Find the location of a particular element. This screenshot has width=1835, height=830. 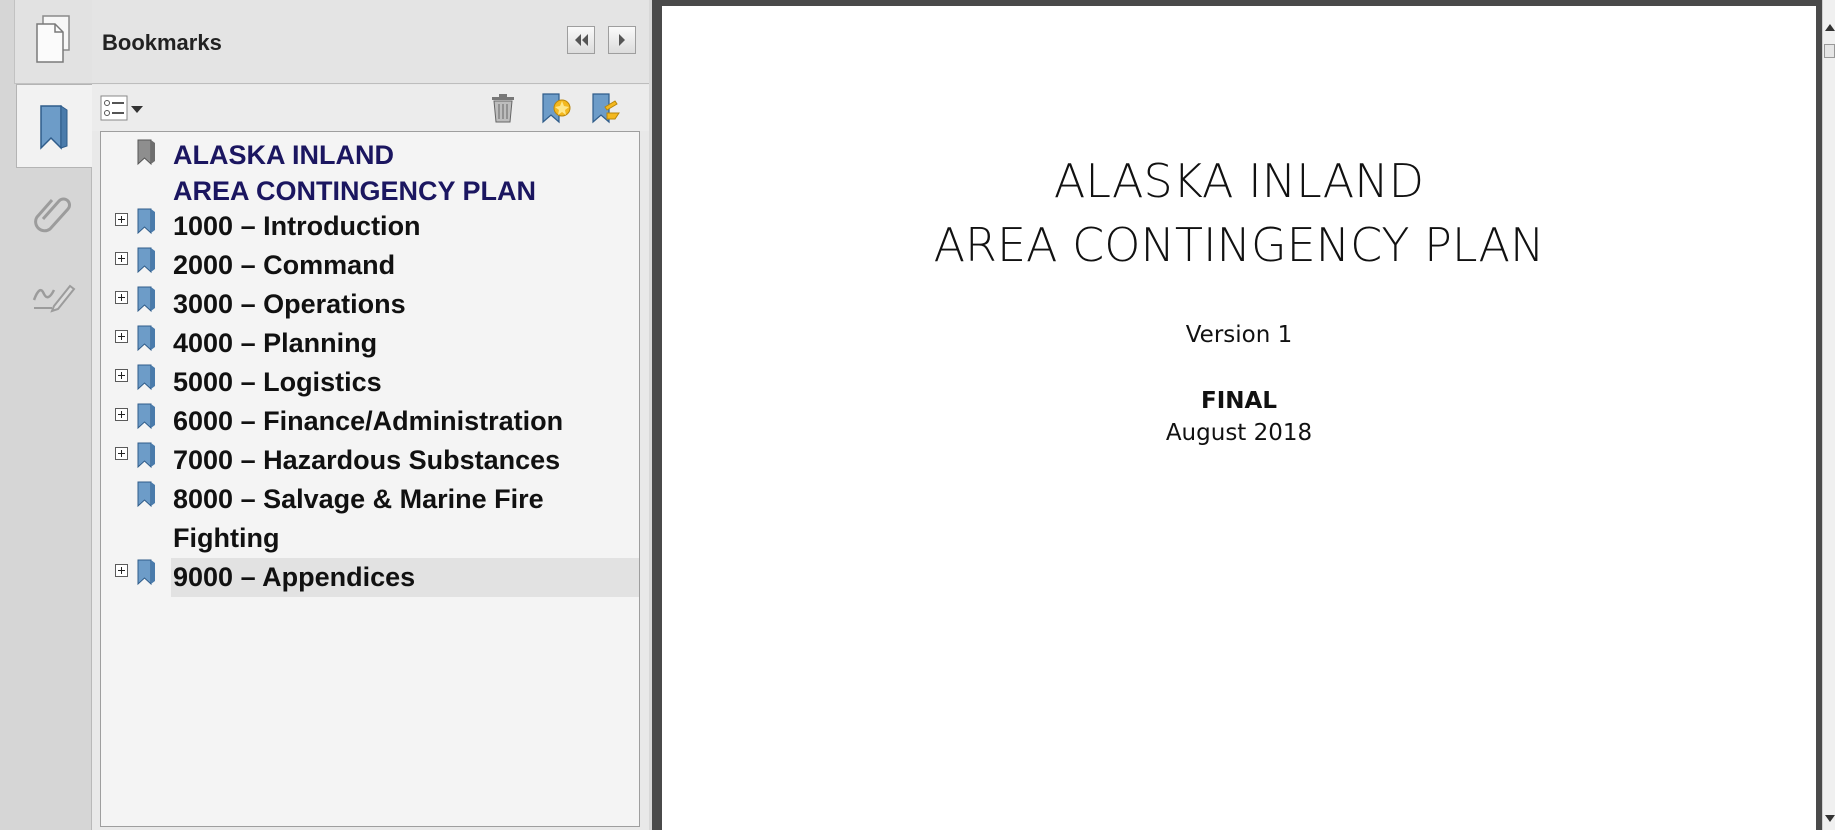

new-bookmark-button is located at coordinates (556, 108).